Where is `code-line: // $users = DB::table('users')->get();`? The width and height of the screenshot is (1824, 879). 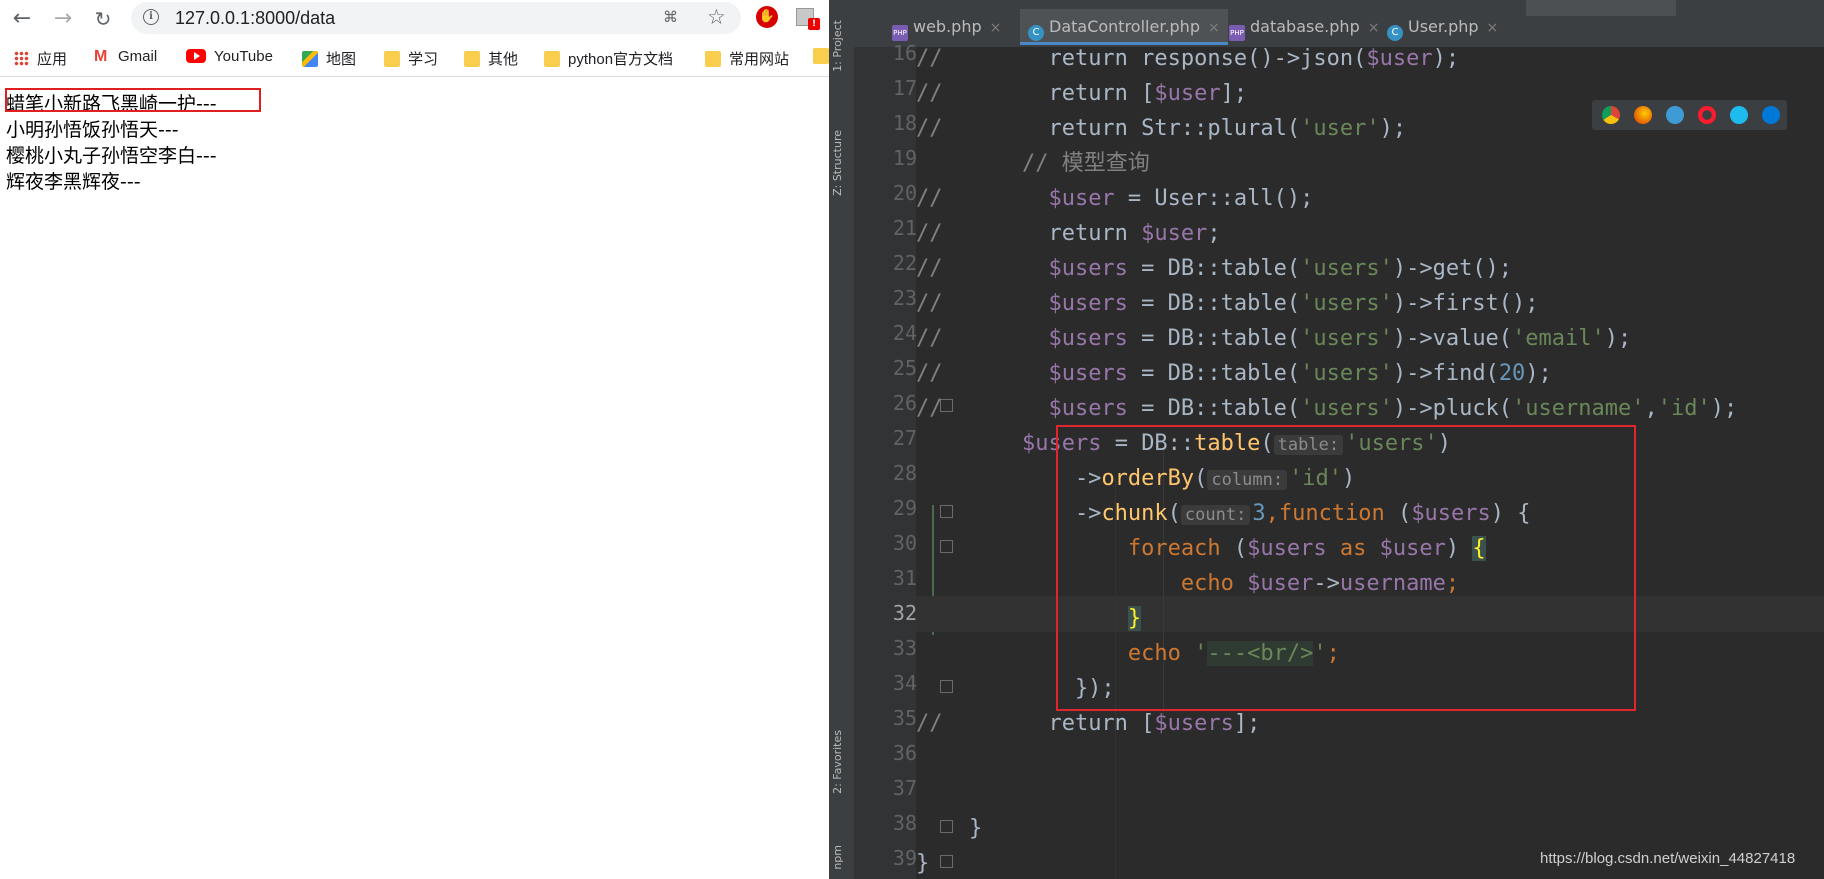 code-line: // $users = DB::table('users')->get(); is located at coordinates (1214, 268).